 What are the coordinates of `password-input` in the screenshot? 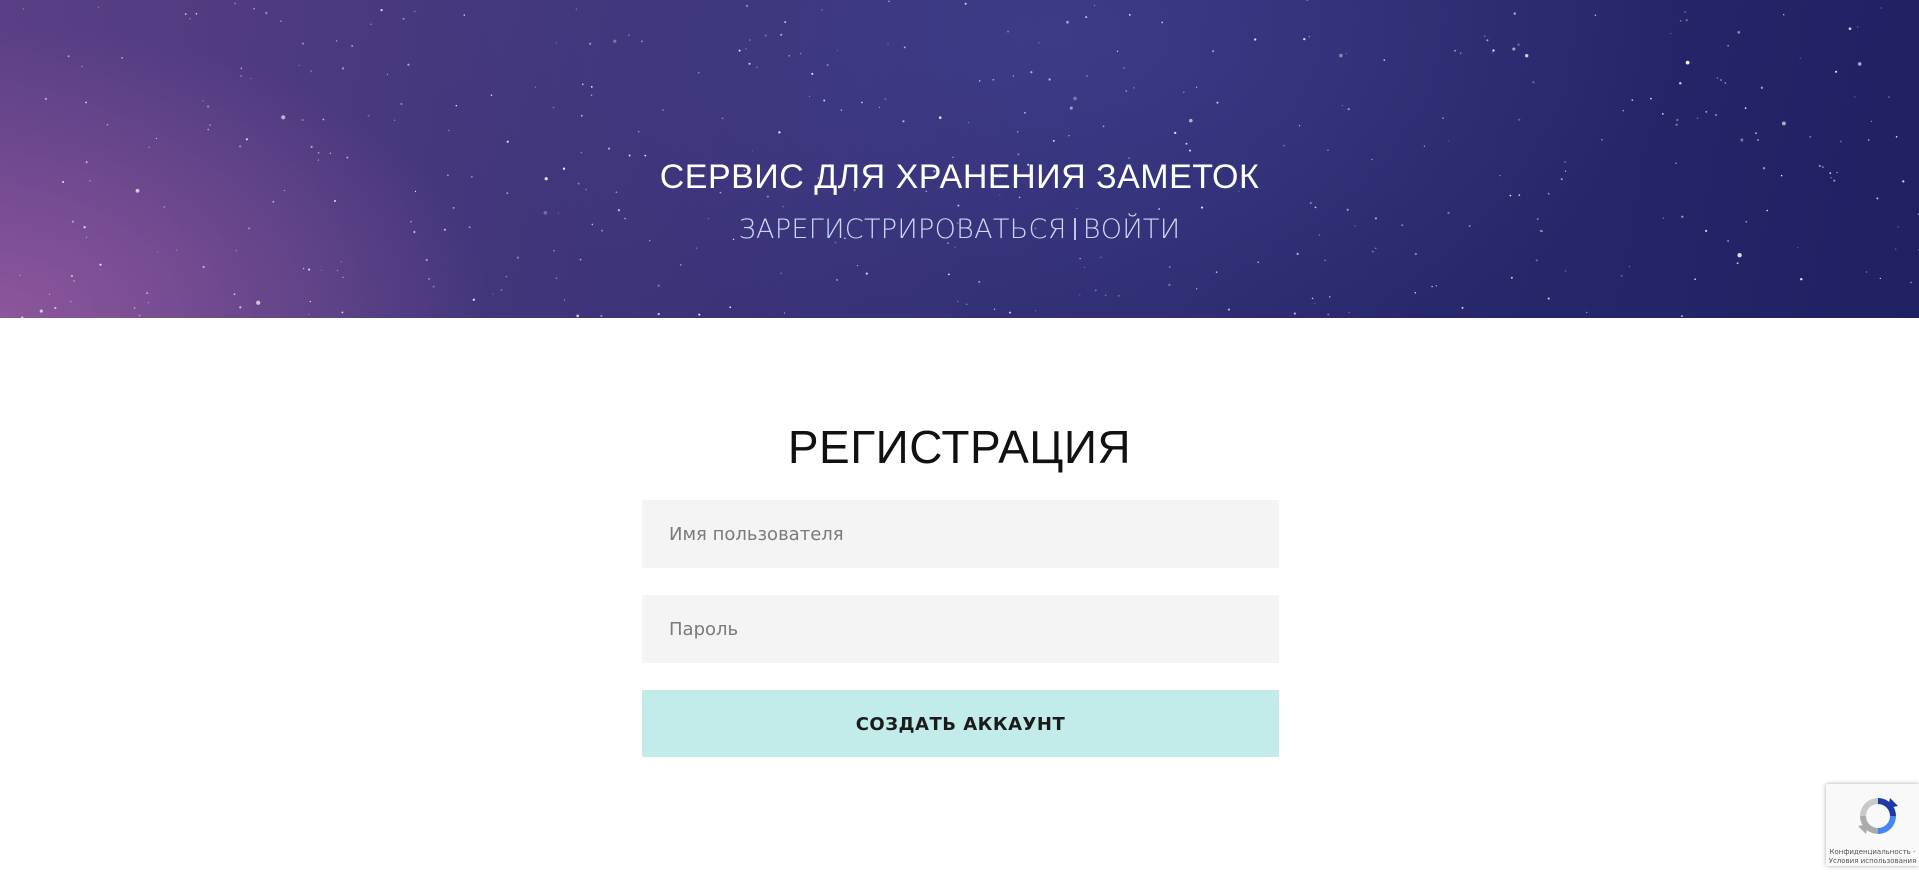 It's located at (960, 629).